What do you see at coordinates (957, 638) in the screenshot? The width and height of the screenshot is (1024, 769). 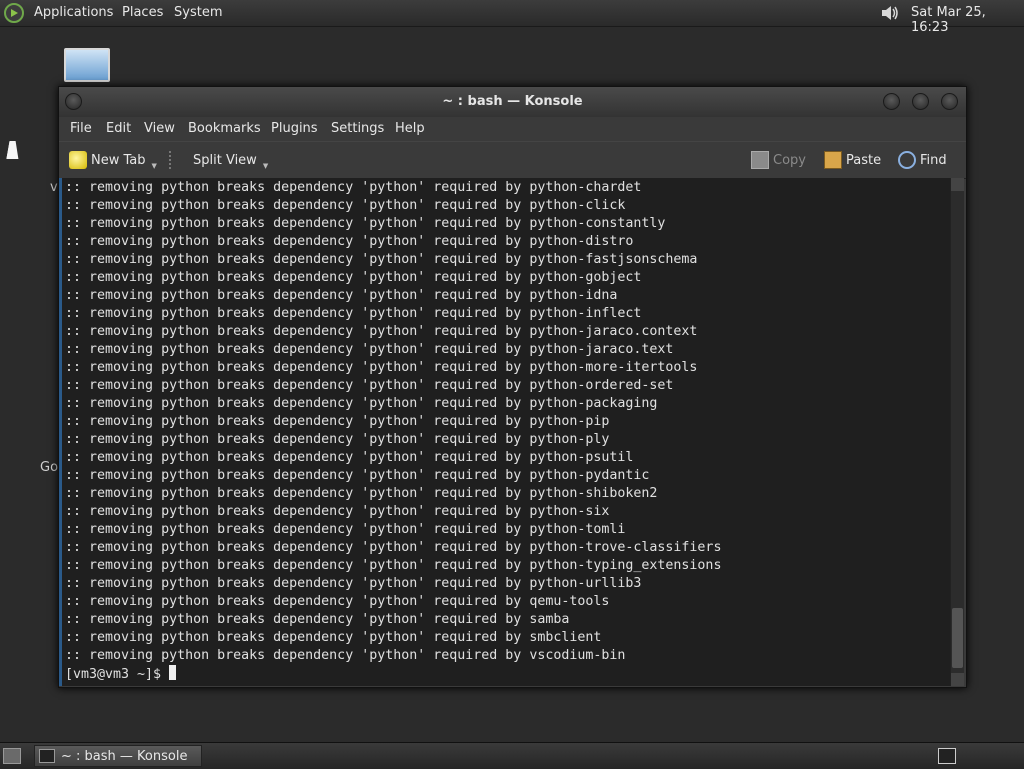 I see `scrollbar-thumb` at bounding box center [957, 638].